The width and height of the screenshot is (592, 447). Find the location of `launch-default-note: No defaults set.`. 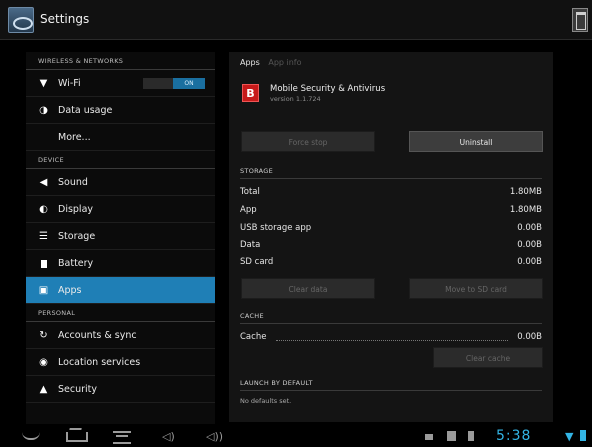

launch-default-note: No defaults set. is located at coordinates (266, 401).